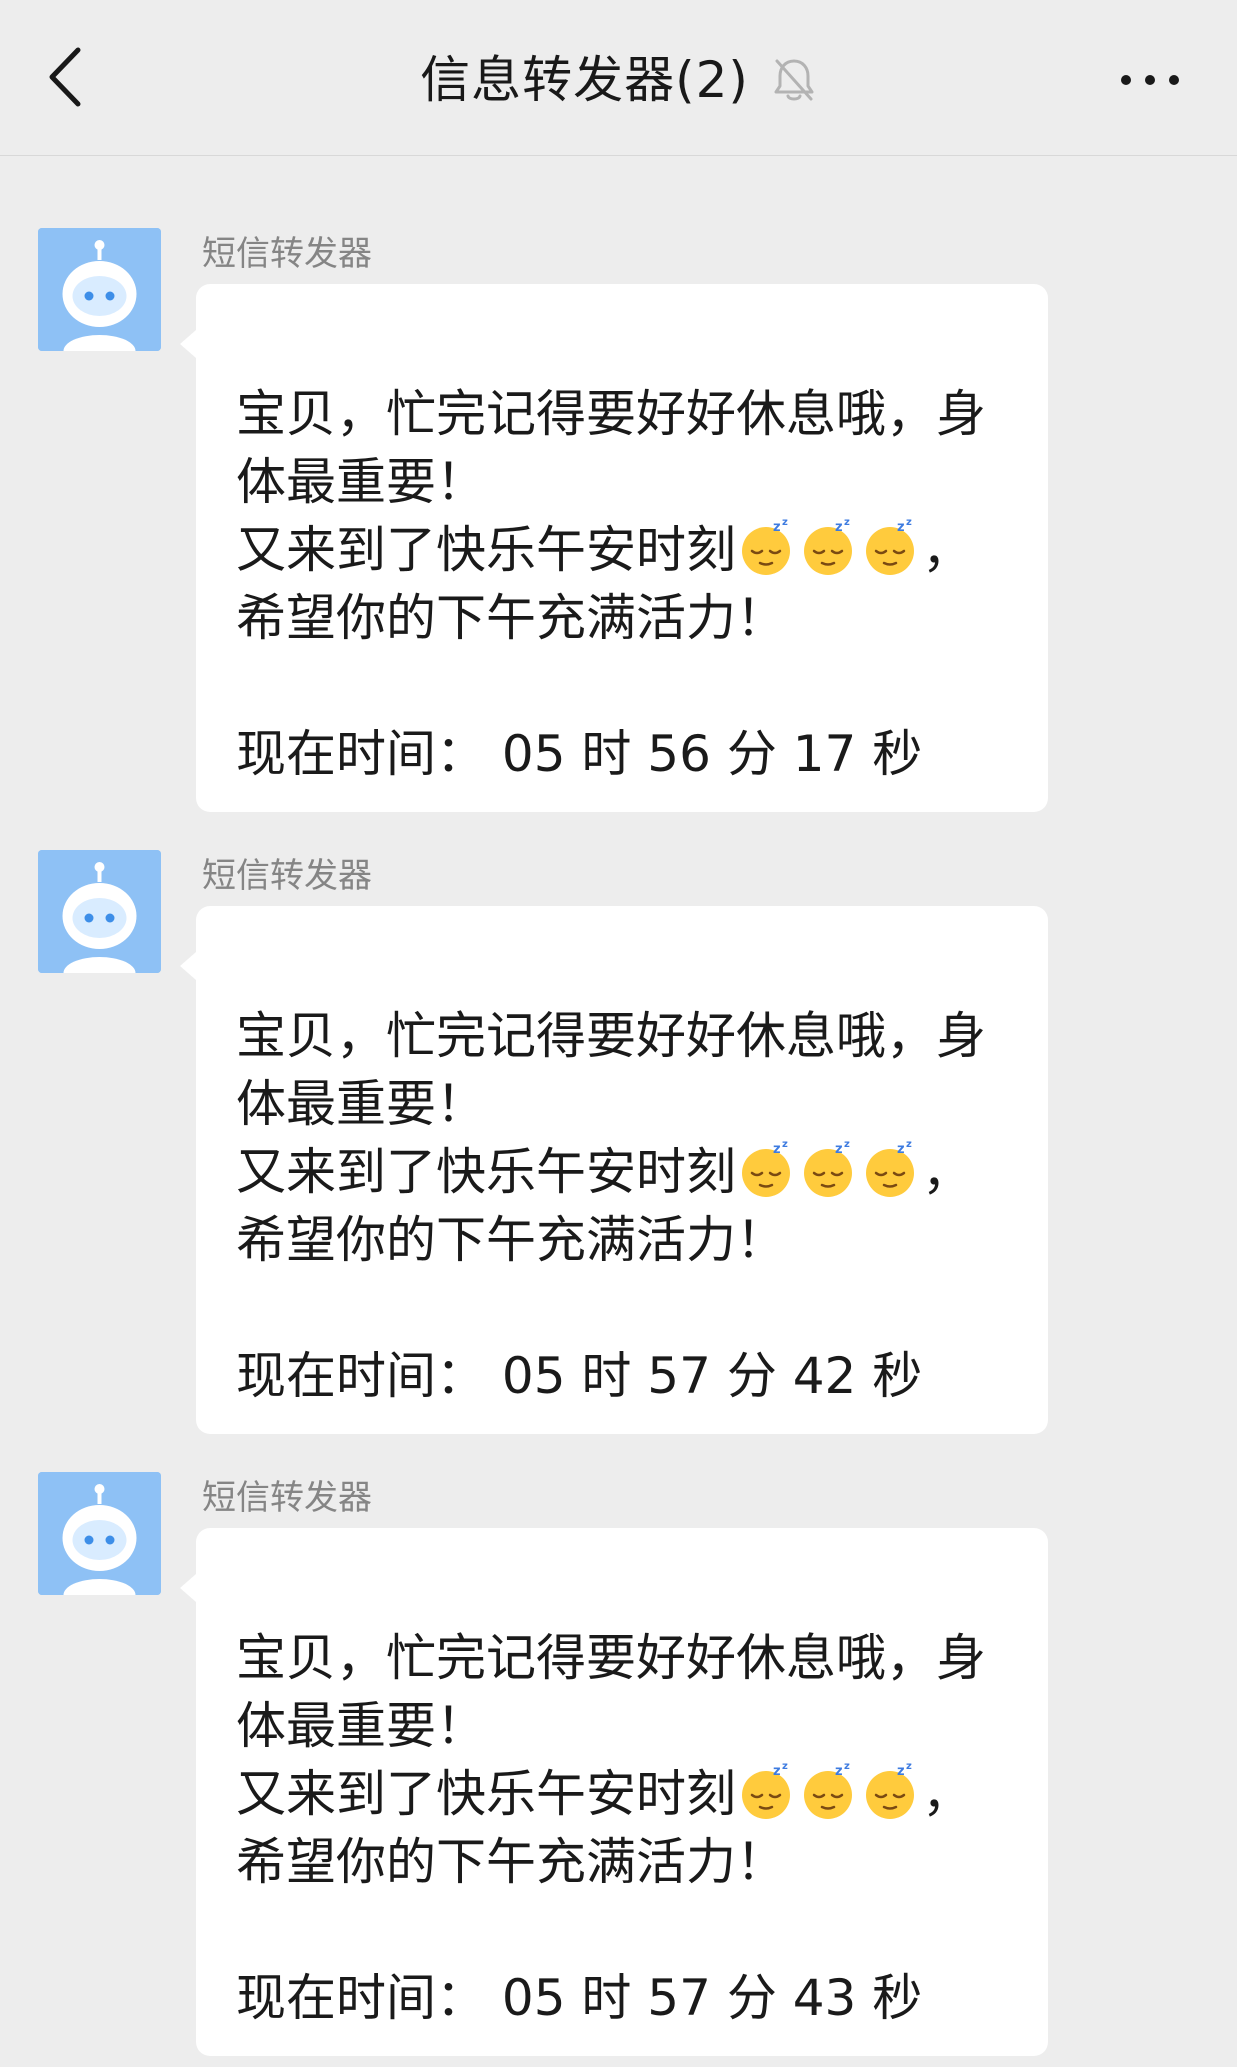 The height and width of the screenshot is (2067, 1237). I want to click on more-horizontal-icon, so click(1150, 80).